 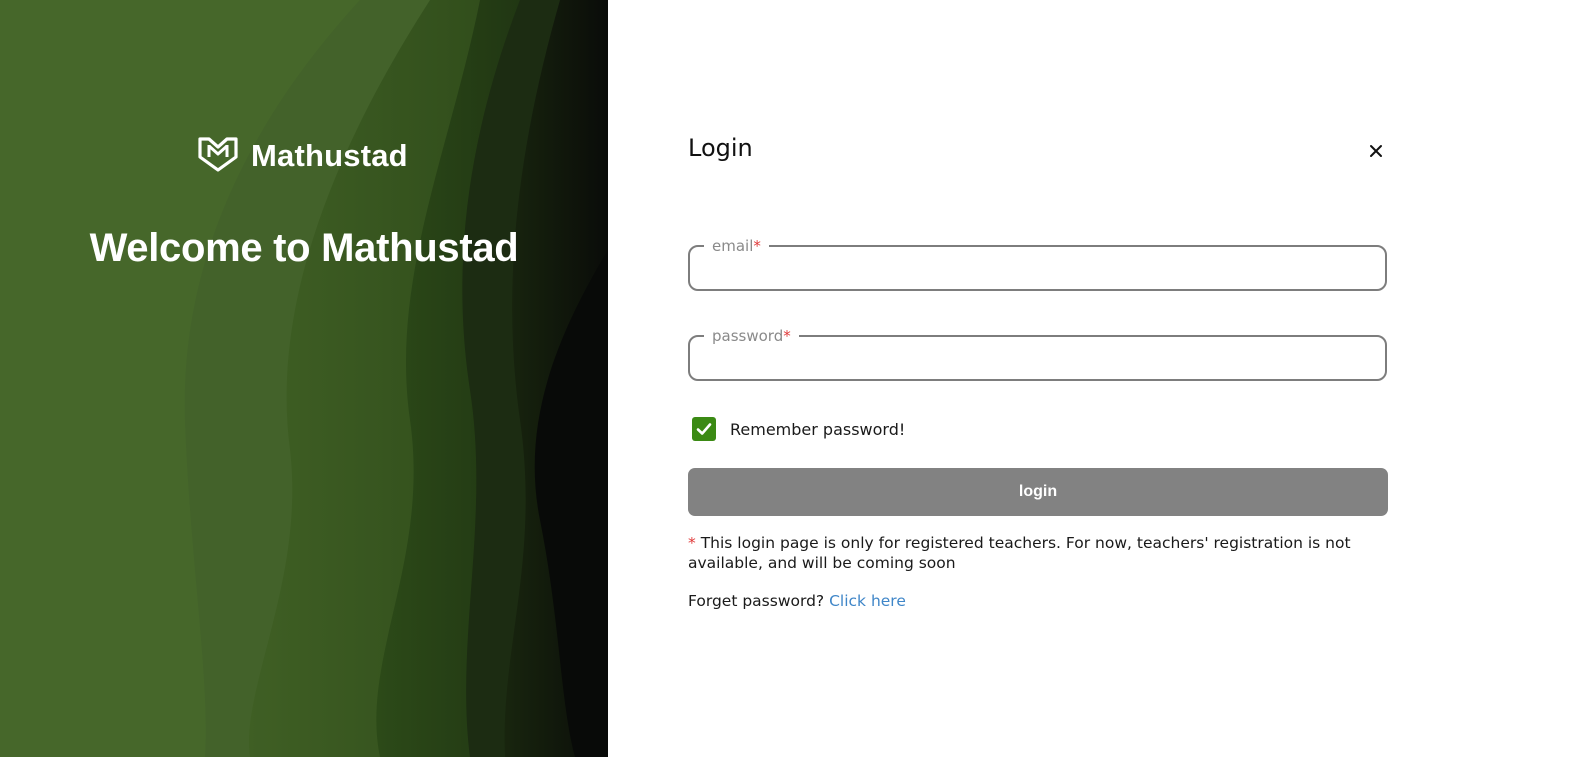 What do you see at coordinates (756, 601) in the screenshot?
I see `forget-password-text: Forget password?` at bounding box center [756, 601].